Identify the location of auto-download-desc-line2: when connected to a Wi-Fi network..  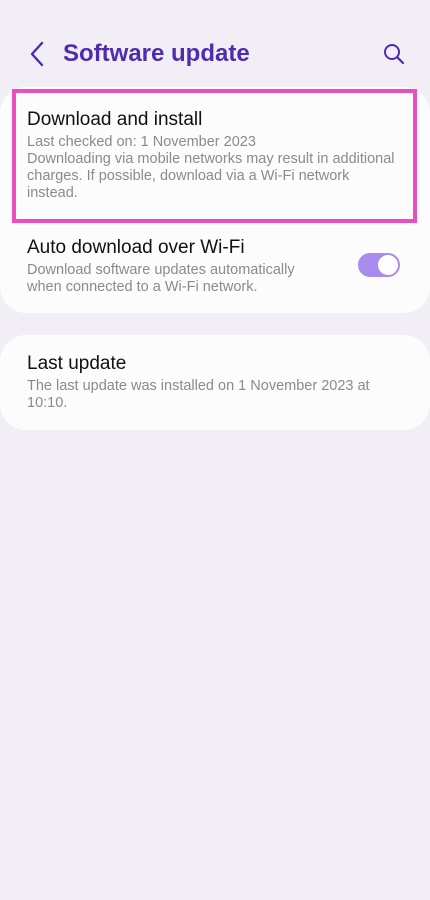
(142, 287).